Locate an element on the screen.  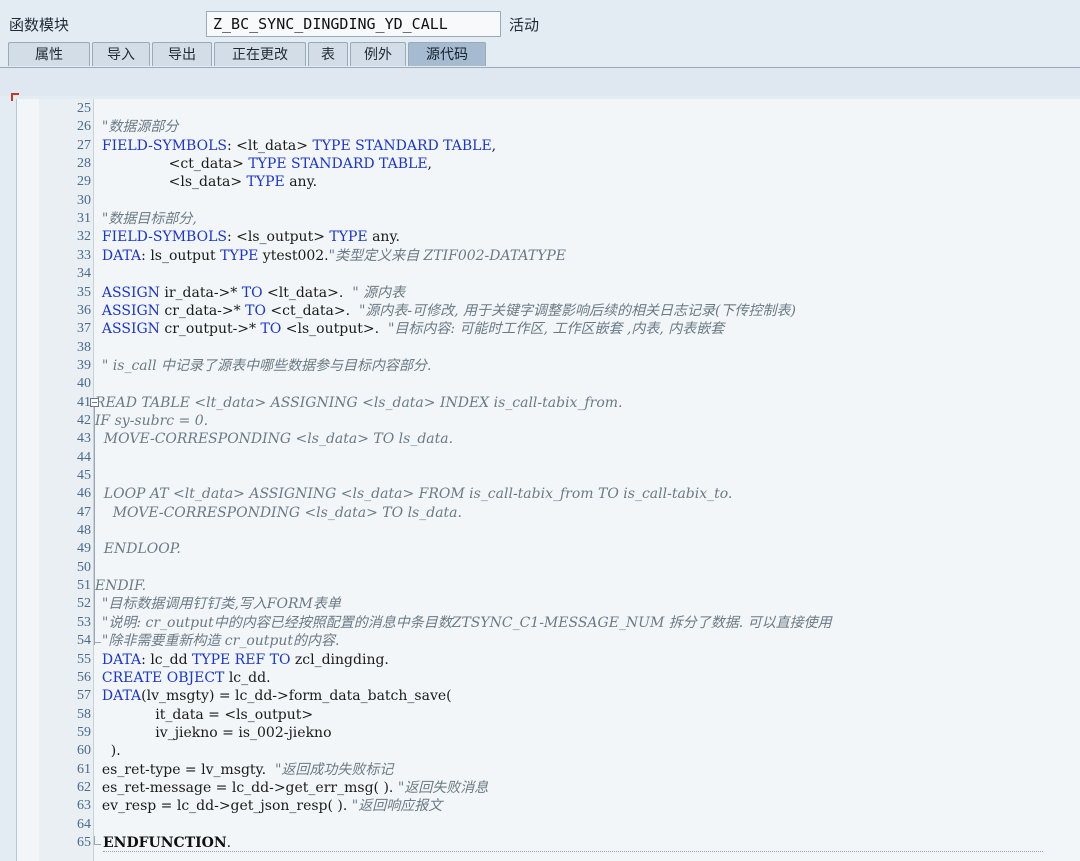
code-token: FIELD-SYMBOLS is located at coordinates (160, 237).